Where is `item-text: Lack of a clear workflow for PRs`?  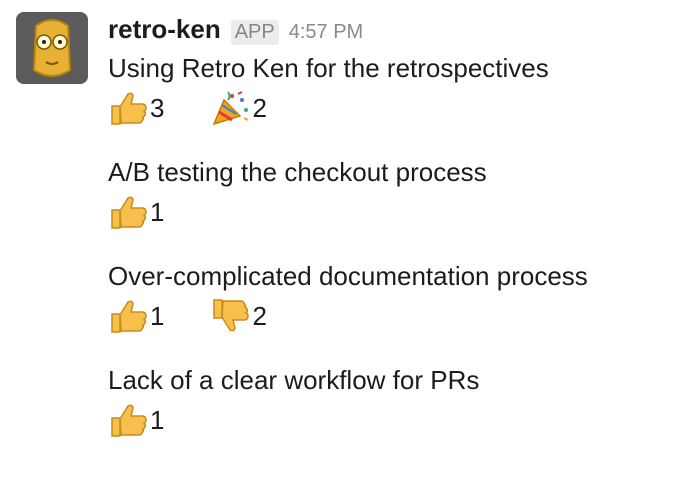 item-text: Lack of a clear workflow for PRs is located at coordinates (294, 380).